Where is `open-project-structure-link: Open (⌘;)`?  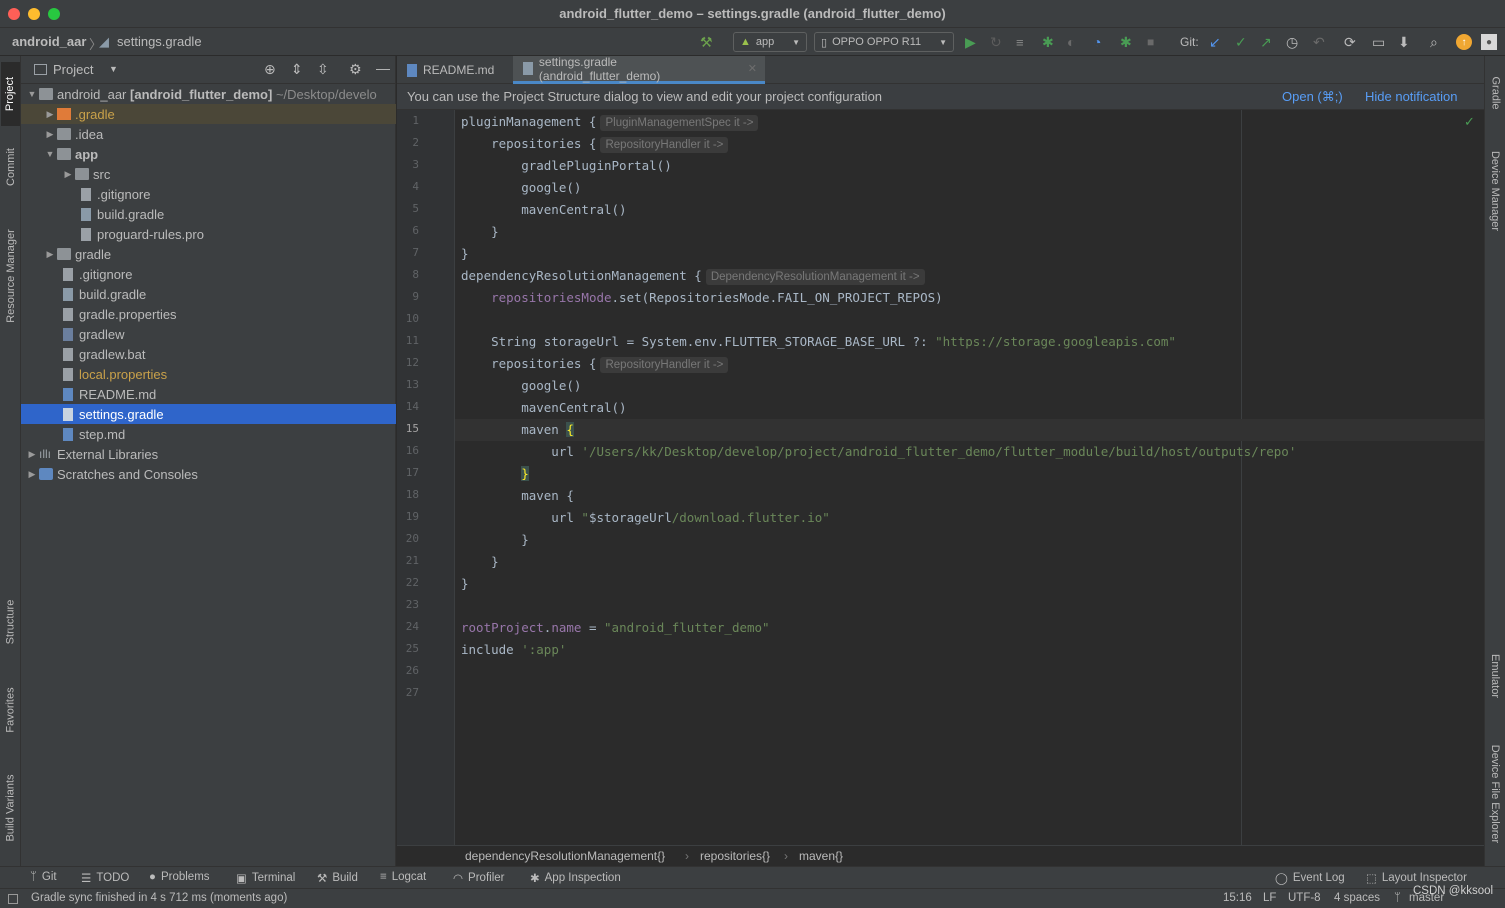 open-project-structure-link: Open (⌘;) is located at coordinates (1312, 97).